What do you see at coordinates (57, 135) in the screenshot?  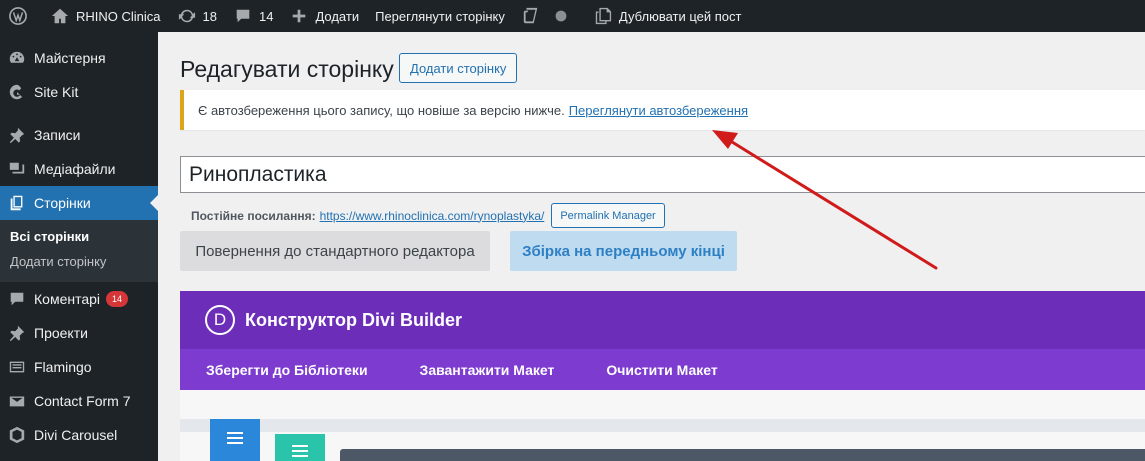 I see `sidebar-item-label: Записи` at bounding box center [57, 135].